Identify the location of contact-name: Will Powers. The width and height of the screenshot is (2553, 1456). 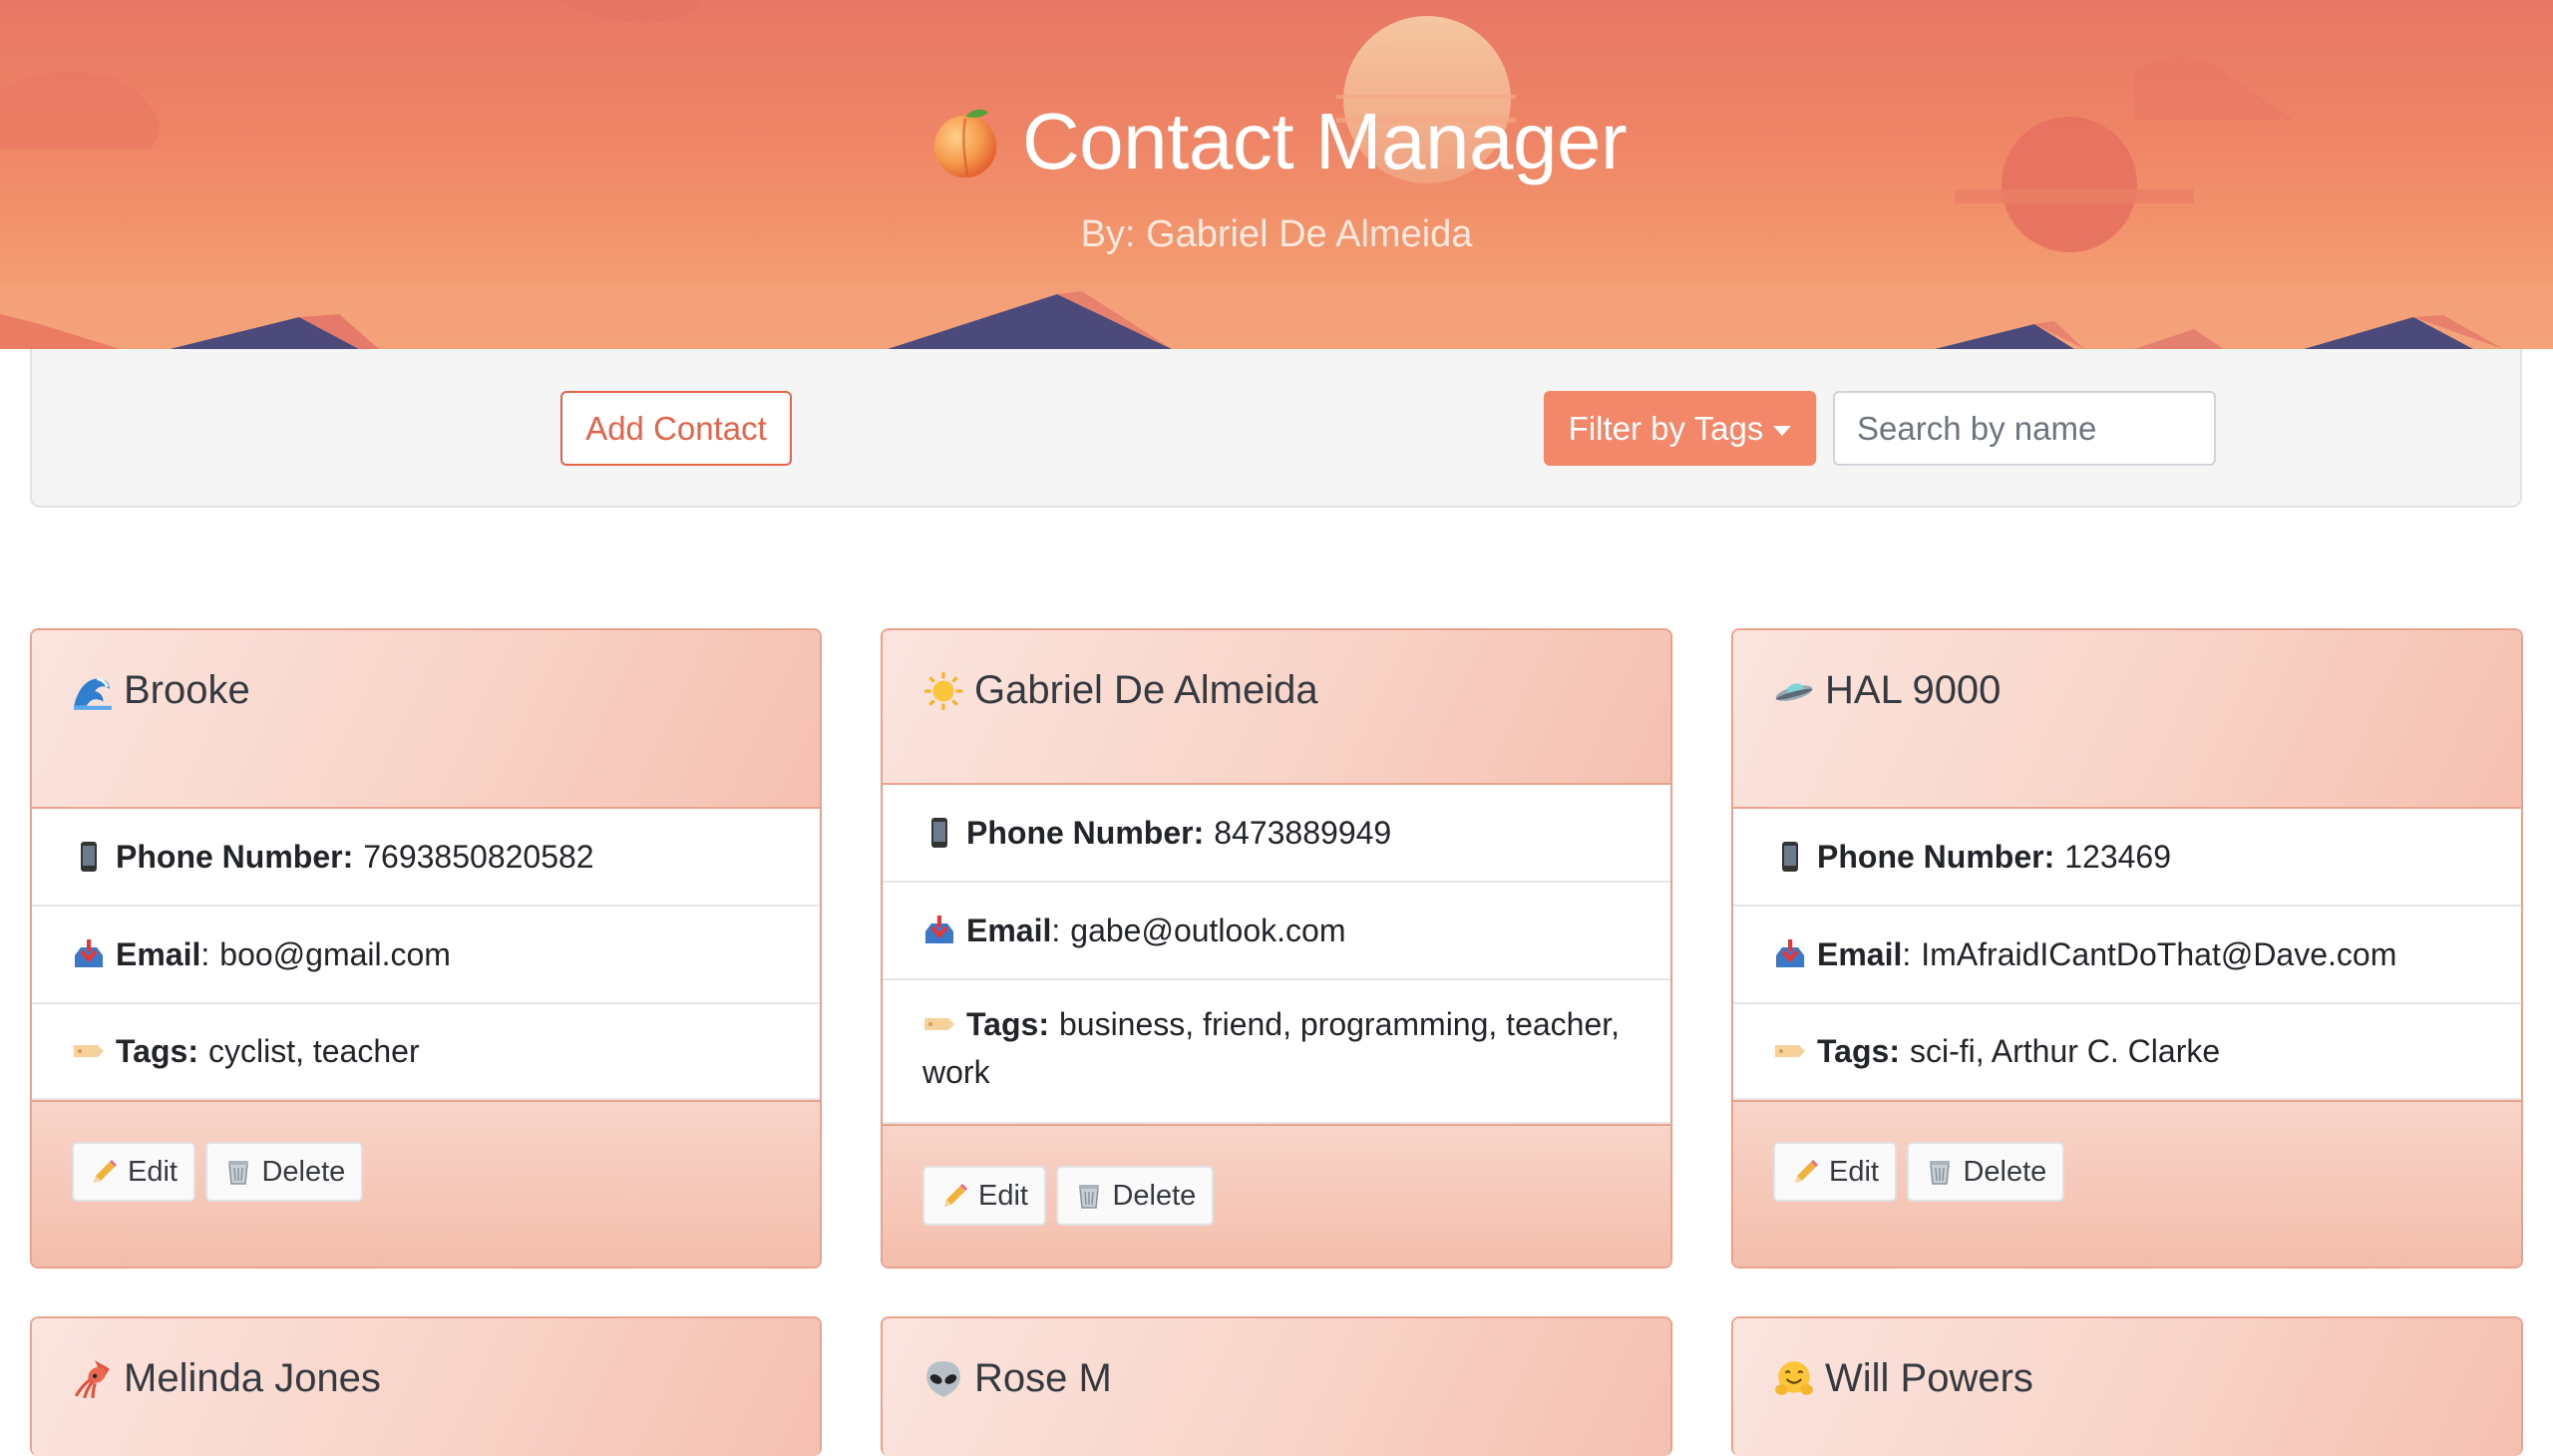
(1929, 1378).